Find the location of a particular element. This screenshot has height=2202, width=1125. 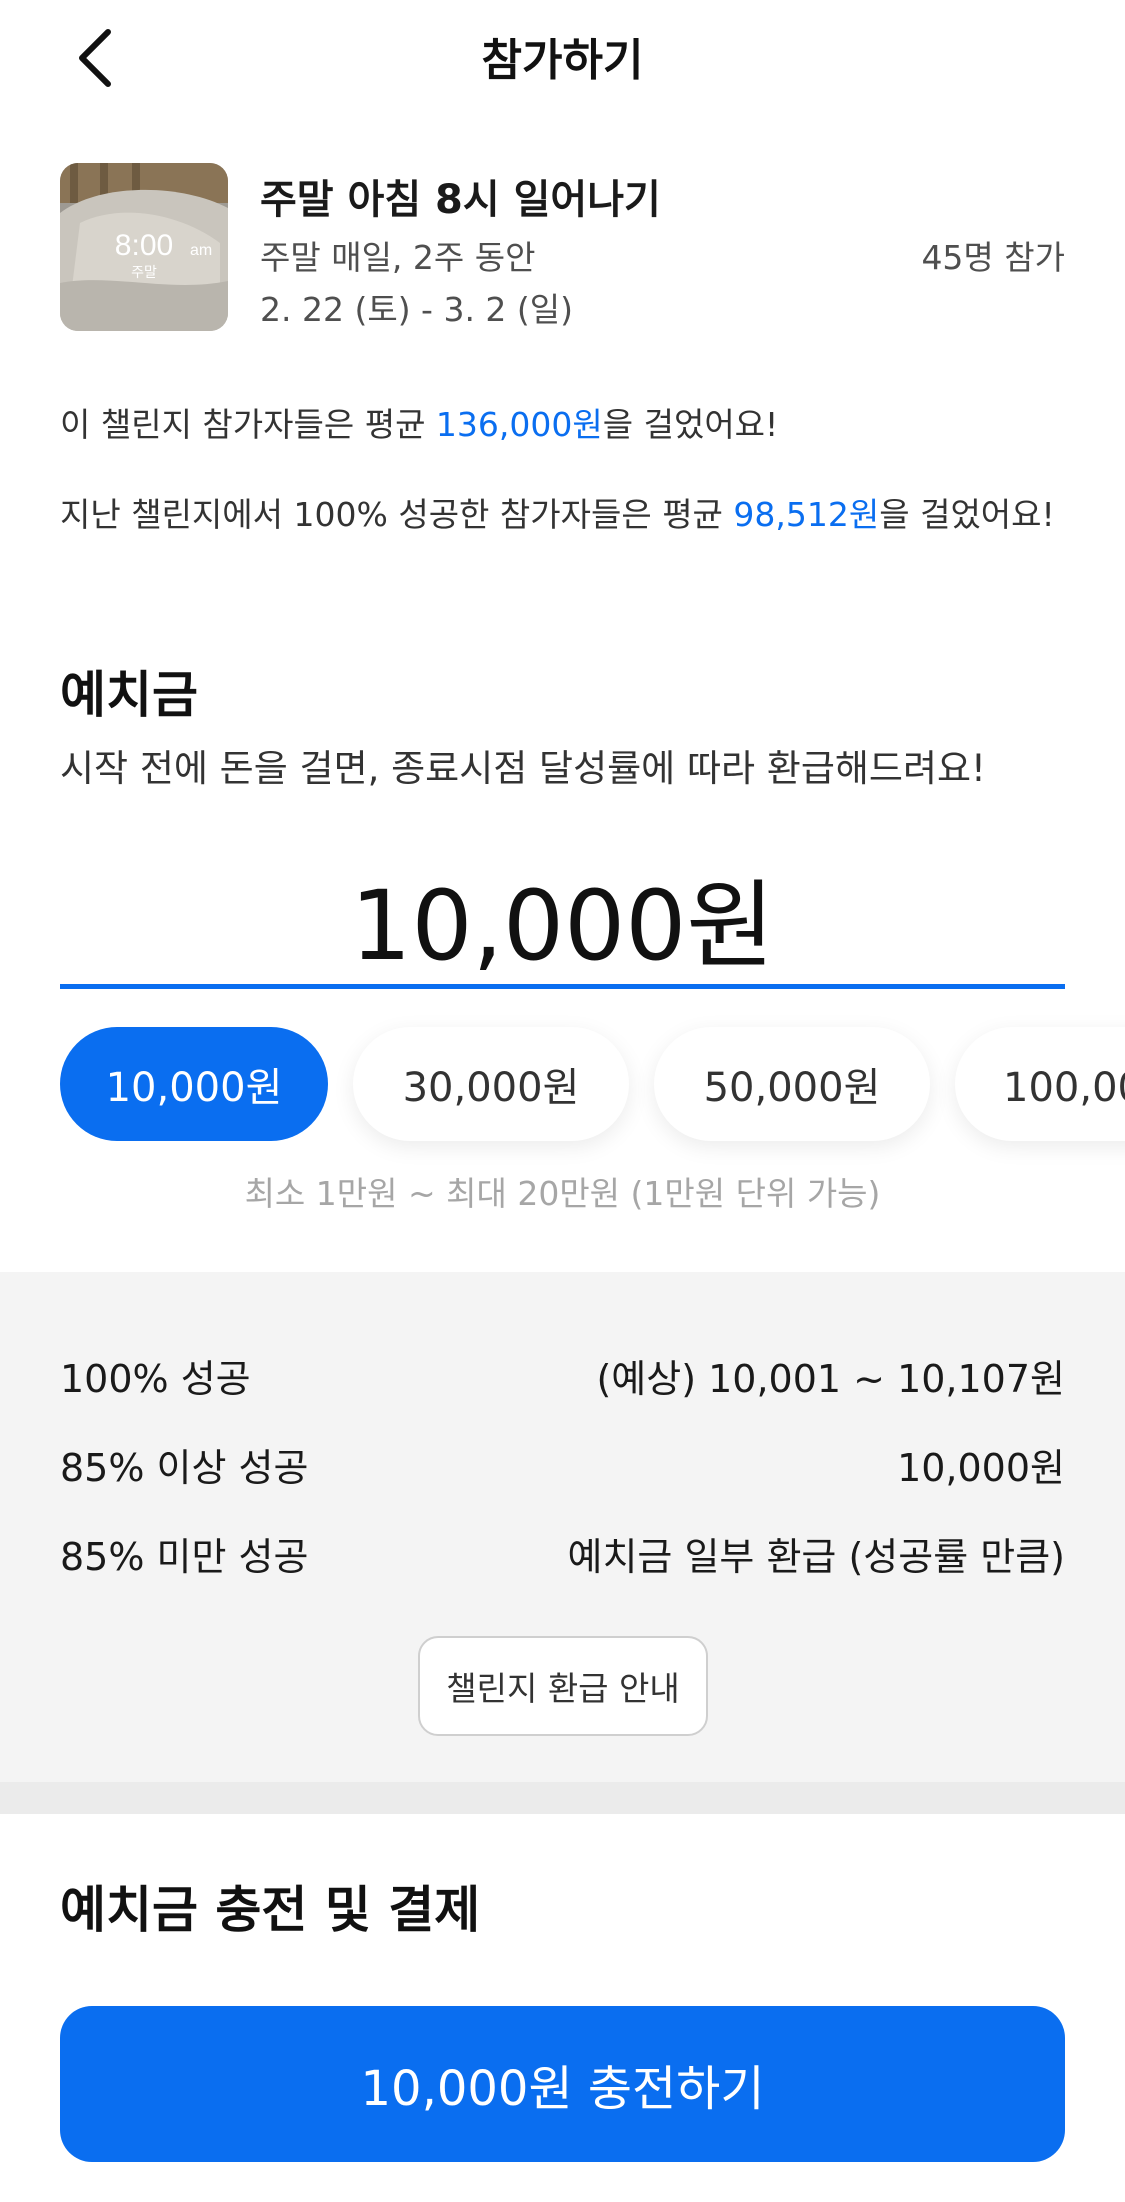

amount-chip: 50,000원 is located at coordinates (792, 1084).